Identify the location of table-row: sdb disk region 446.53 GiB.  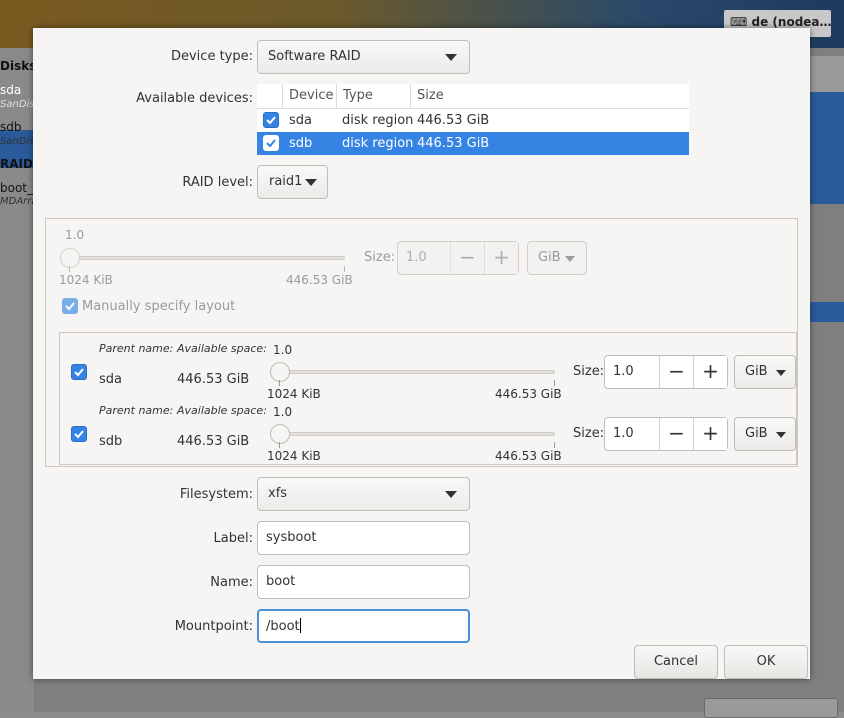
(473, 143).